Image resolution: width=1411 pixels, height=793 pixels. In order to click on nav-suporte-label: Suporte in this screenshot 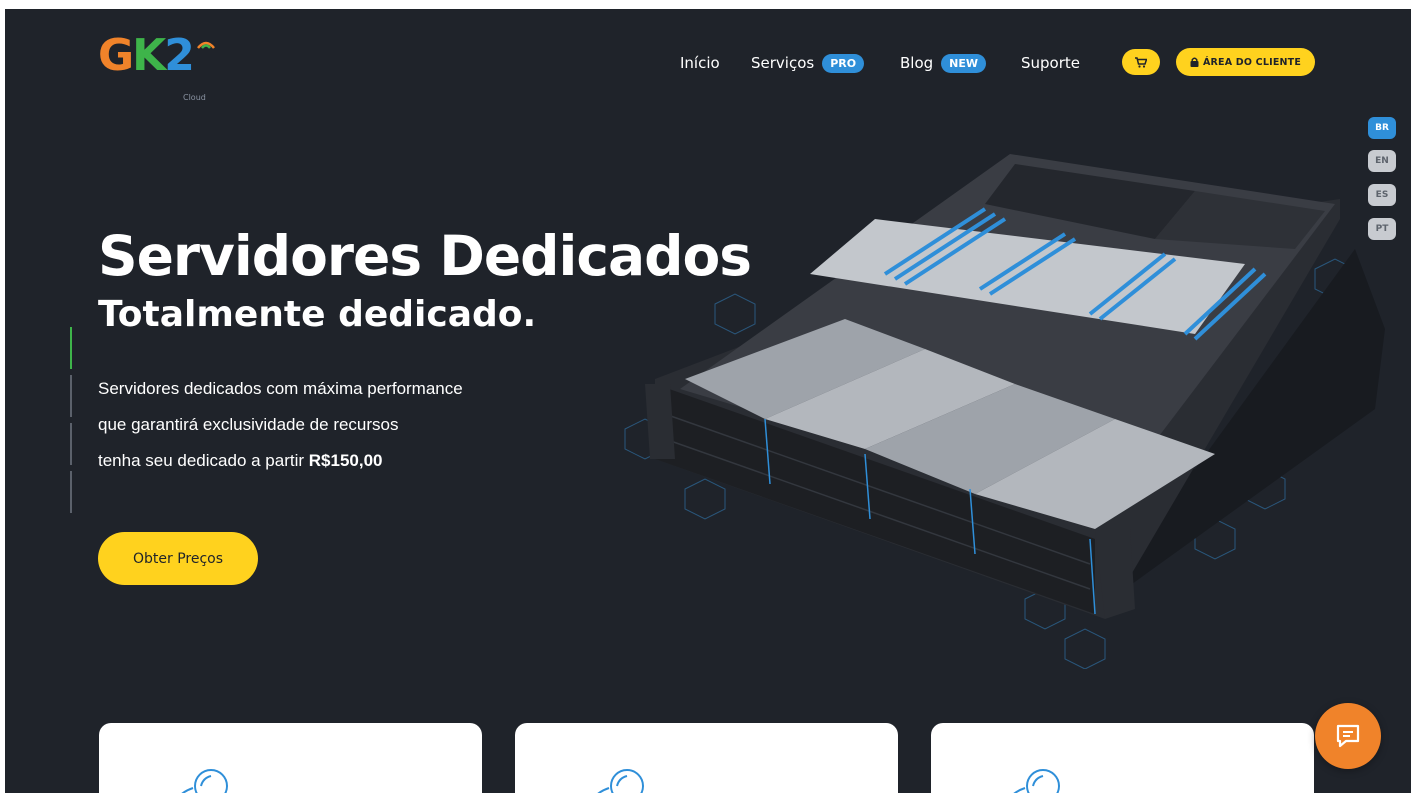, I will do `click(1051, 63)`.